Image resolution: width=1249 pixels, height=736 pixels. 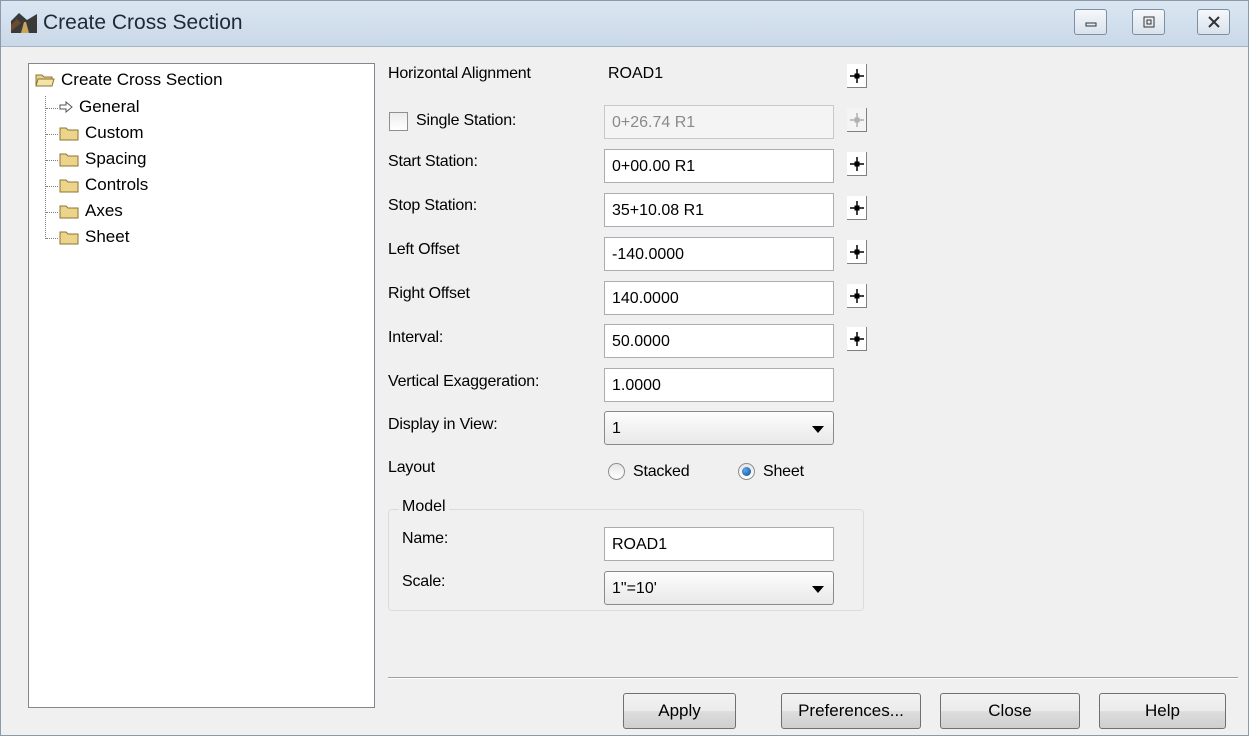 I want to click on single-station-checkbox, so click(x=398, y=121).